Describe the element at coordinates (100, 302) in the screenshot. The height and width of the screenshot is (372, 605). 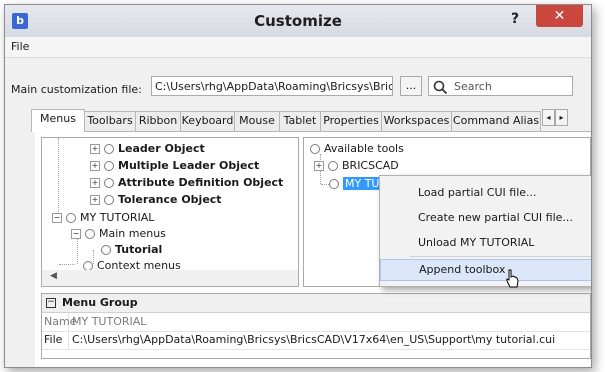
I see `menu-group-title: Menu Group` at that location.